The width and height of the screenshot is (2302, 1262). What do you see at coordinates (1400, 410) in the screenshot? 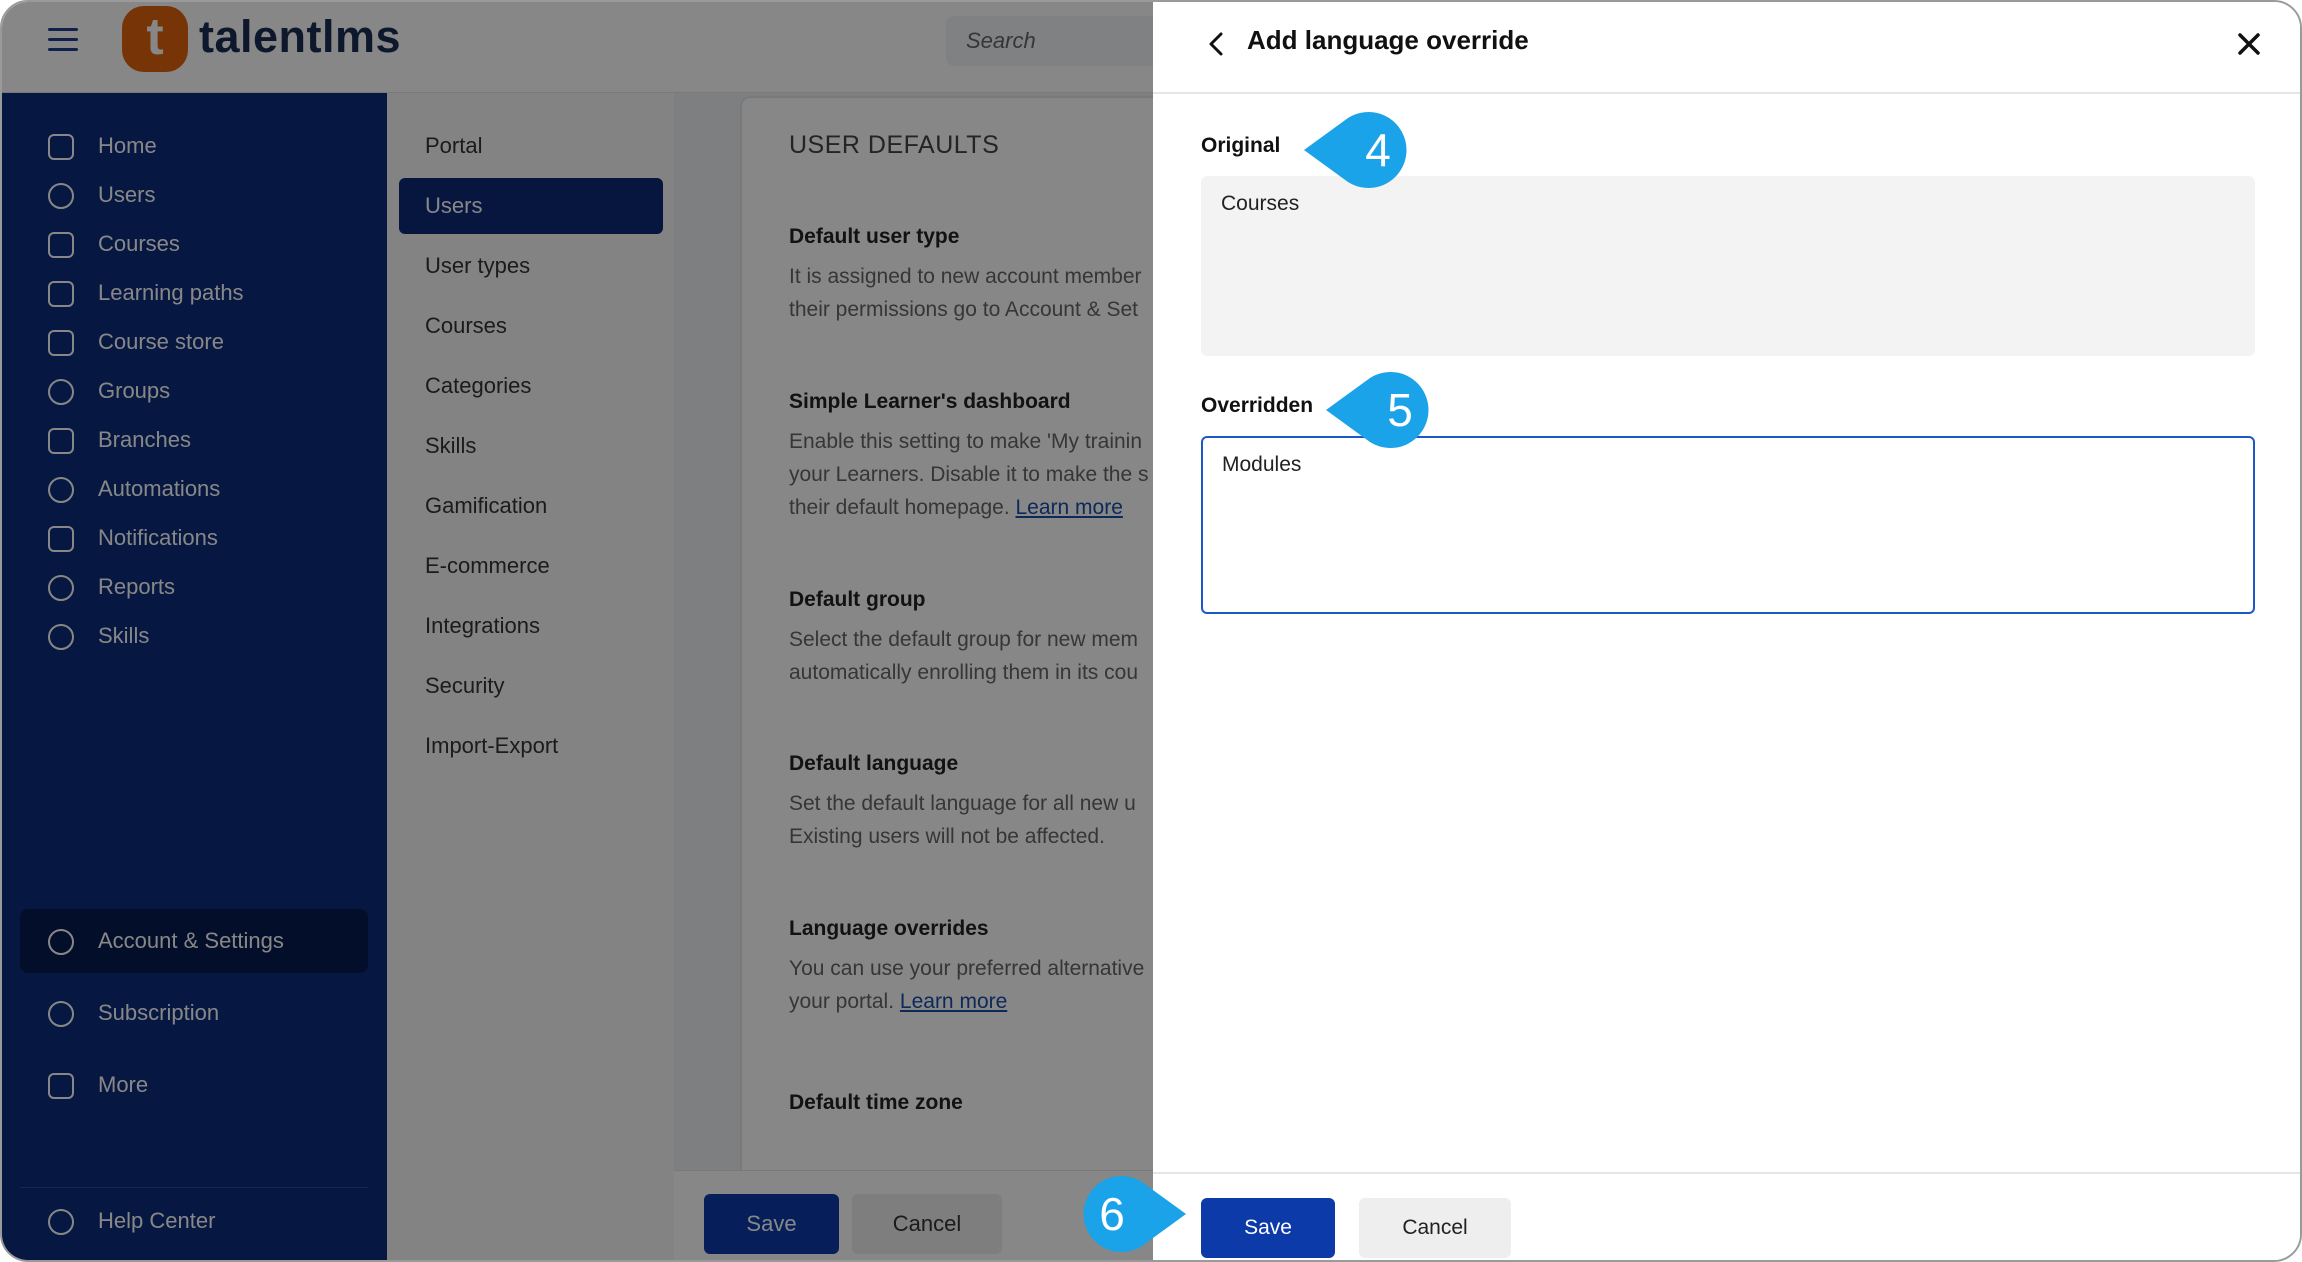
I see `callout-number: 5` at bounding box center [1400, 410].